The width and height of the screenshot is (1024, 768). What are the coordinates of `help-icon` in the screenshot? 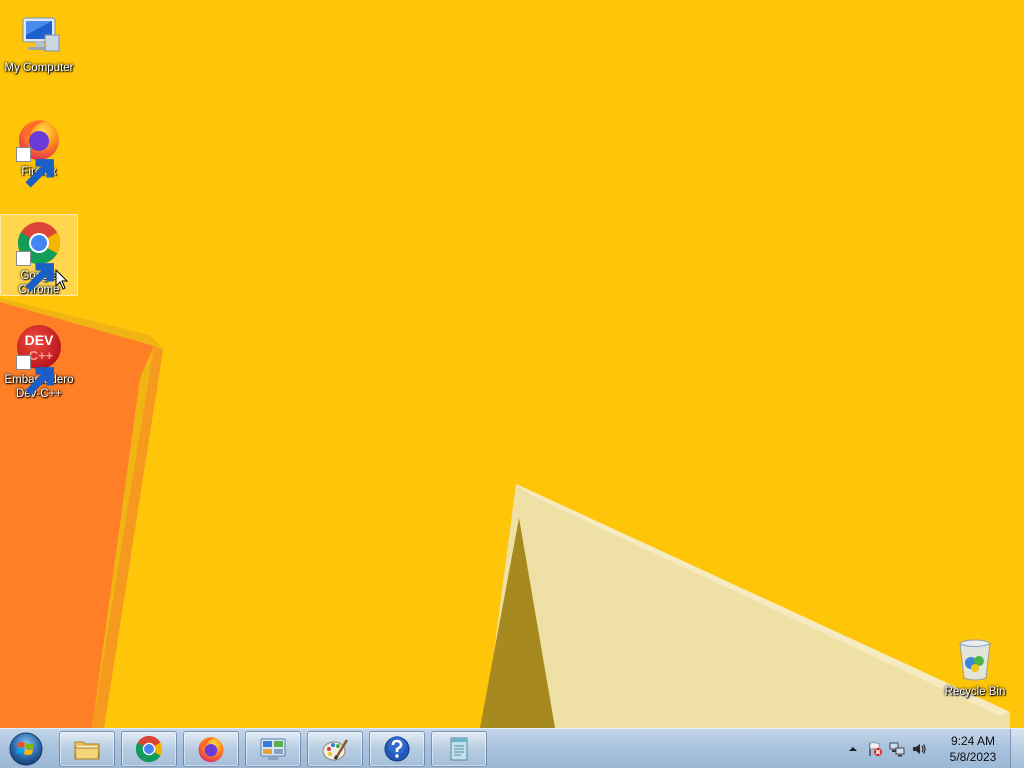 It's located at (397, 749).